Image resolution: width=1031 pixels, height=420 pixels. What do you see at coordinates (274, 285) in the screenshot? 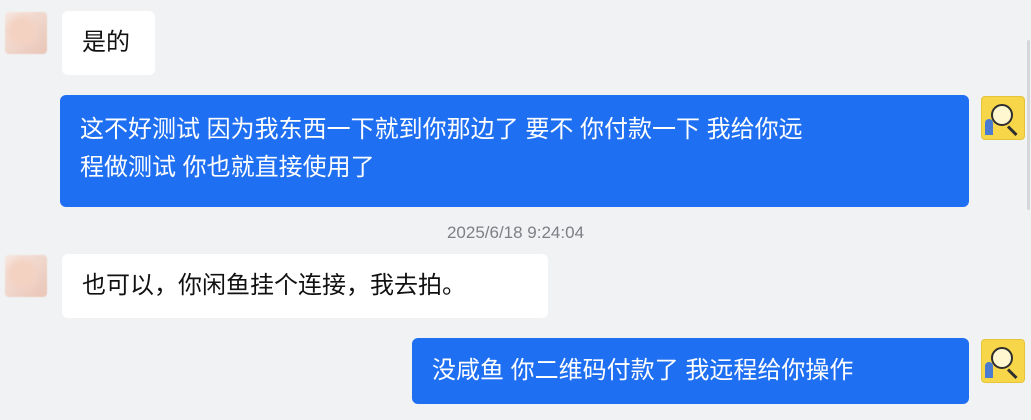
I see `message-text: 也可以，你闲鱼挂个连接，我去拍。` at bounding box center [274, 285].